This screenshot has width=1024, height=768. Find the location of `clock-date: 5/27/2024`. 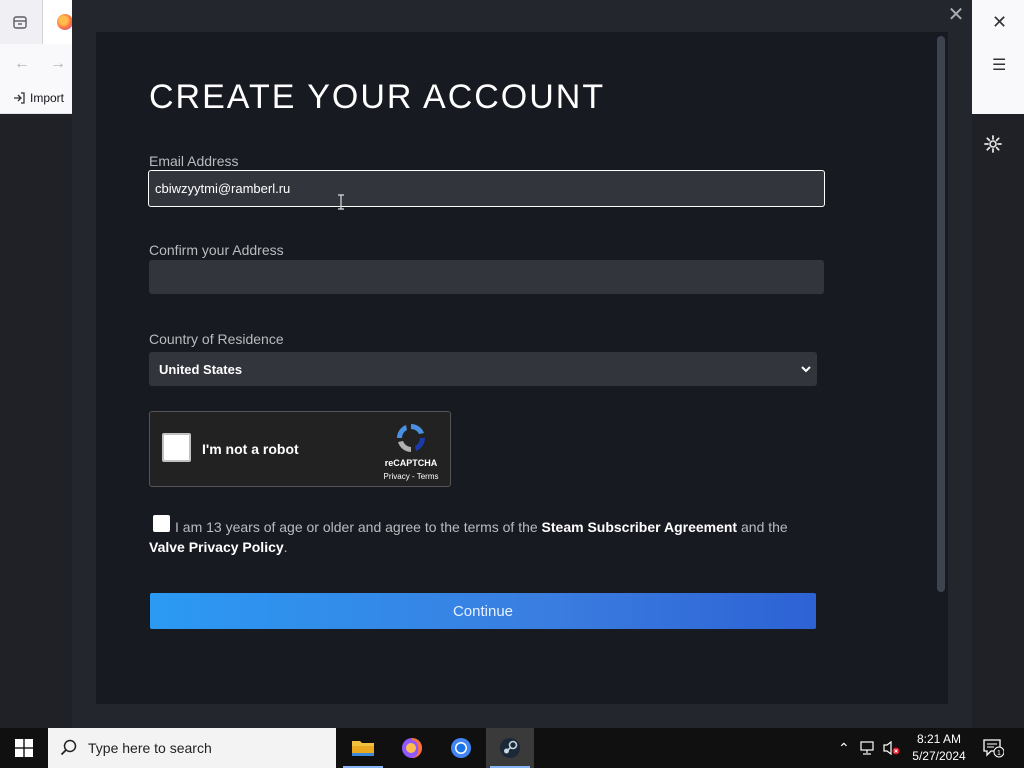

clock-date: 5/27/2024 is located at coordinates (939, 756).